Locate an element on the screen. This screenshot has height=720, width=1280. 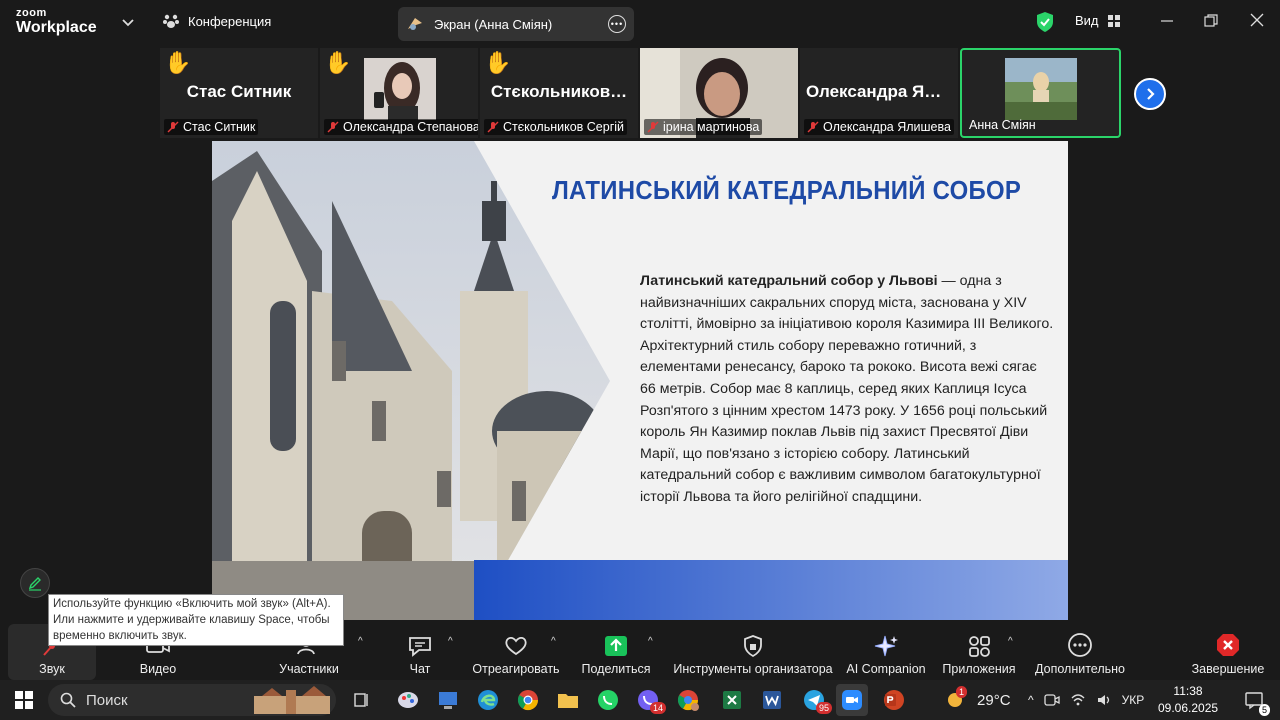
more-button: Дополнительно is located at coordinates (1080, 652).